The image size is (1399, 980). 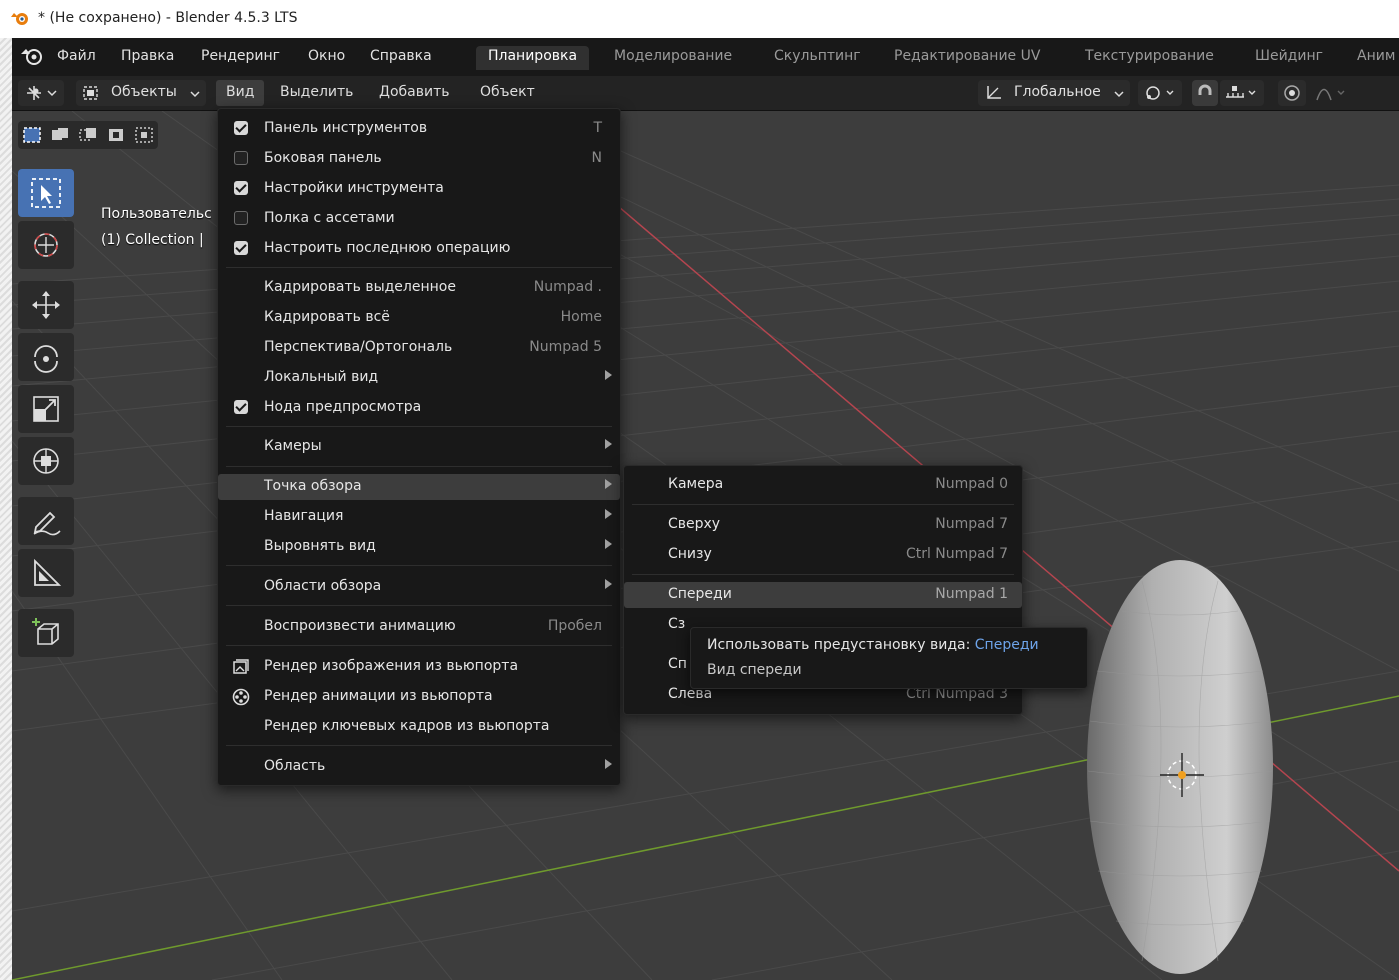 What do you see at coordinates (76, 56) in the screenshot?
I see `menu-file: Файл` at bounding box center [76, 56].